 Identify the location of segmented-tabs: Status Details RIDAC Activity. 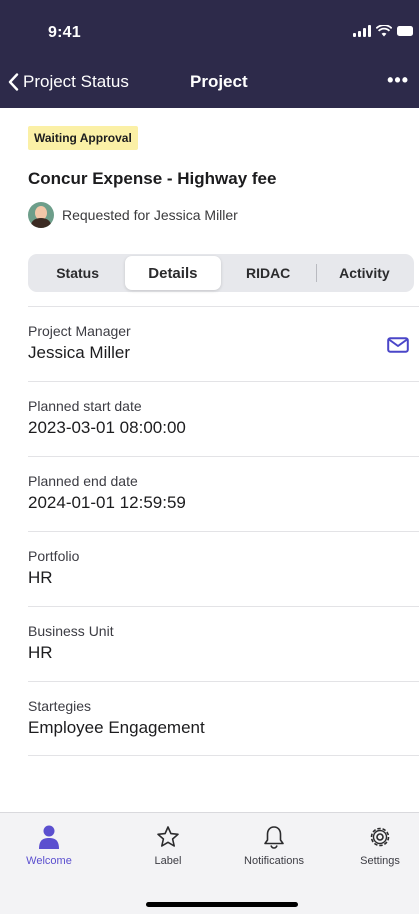
(221, 273).